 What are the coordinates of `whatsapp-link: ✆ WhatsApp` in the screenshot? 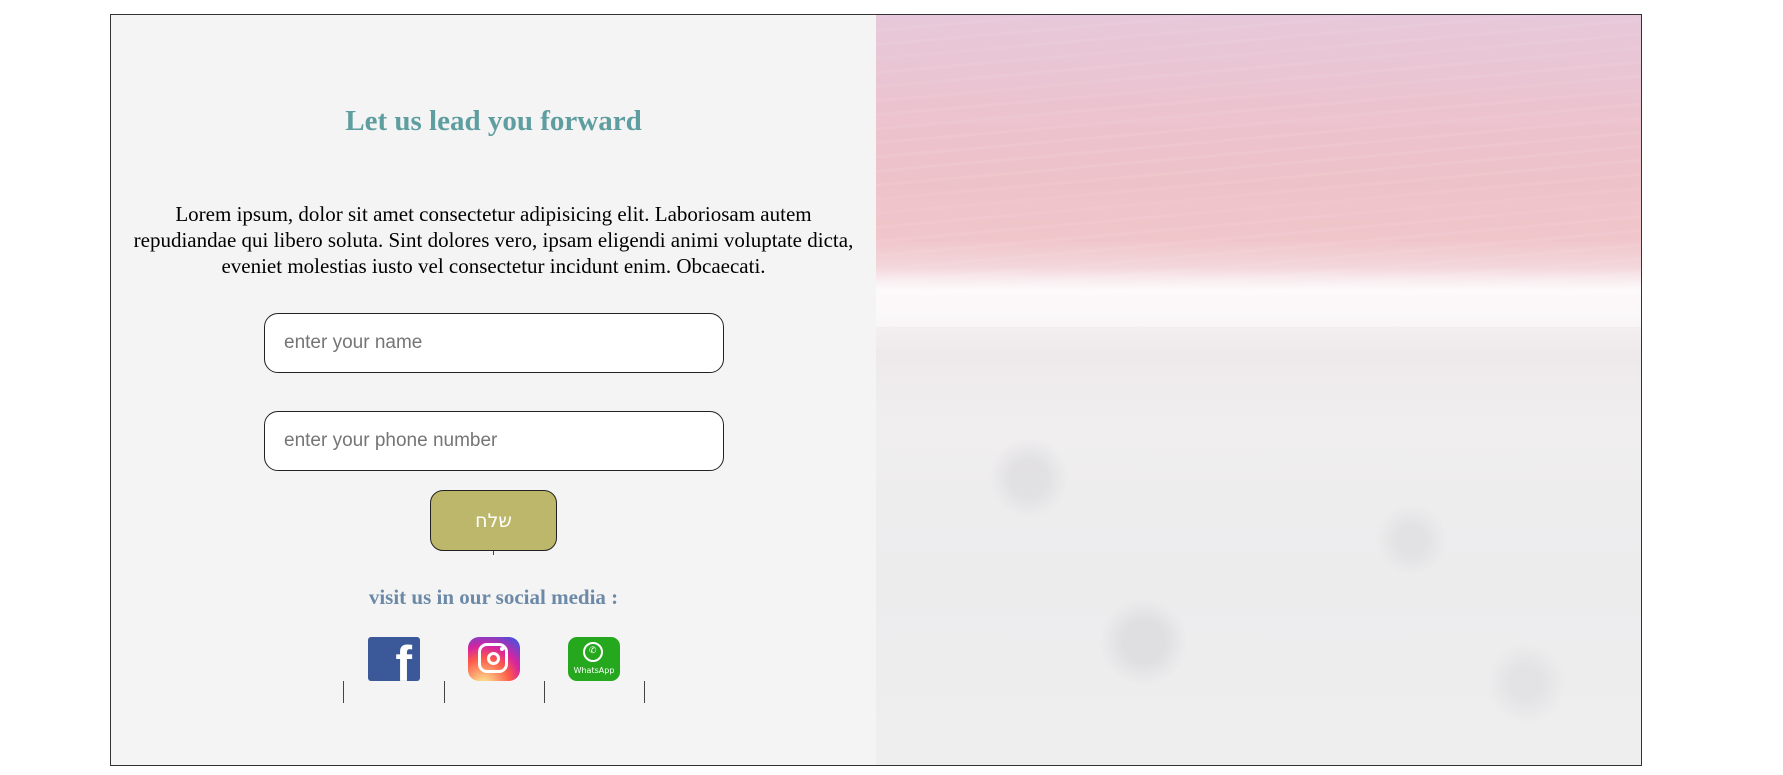 It's located at (594, 659).